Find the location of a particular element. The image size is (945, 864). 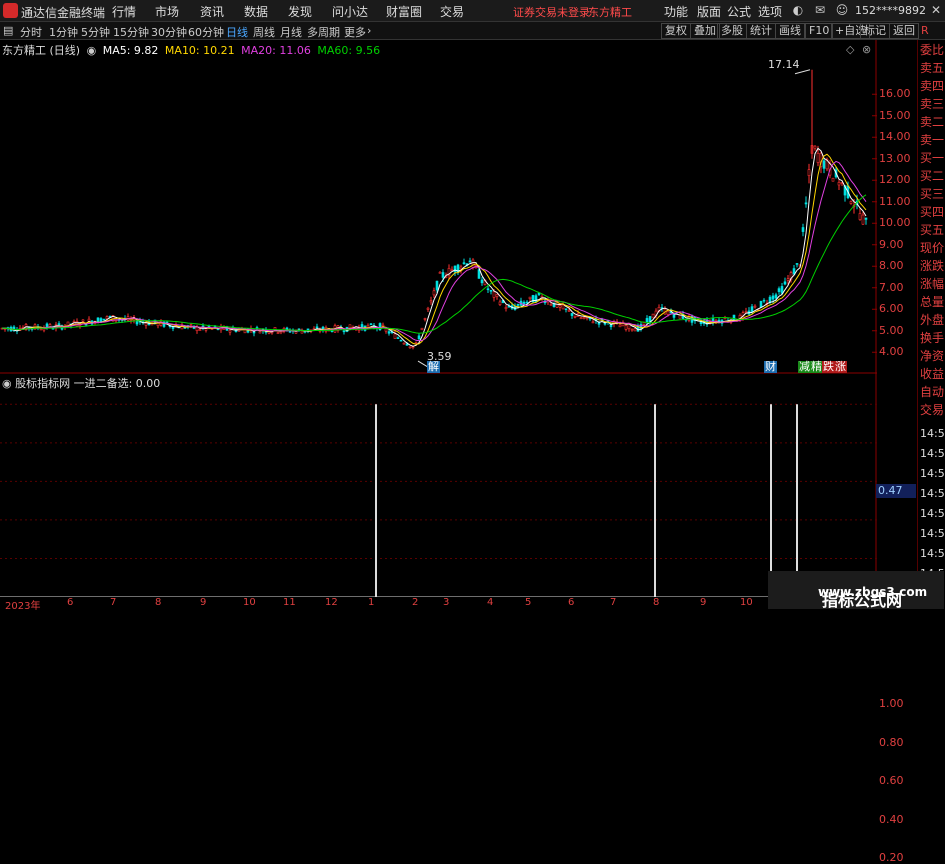

menu-zixun: 资讯 is located at coordinates (212, 11).